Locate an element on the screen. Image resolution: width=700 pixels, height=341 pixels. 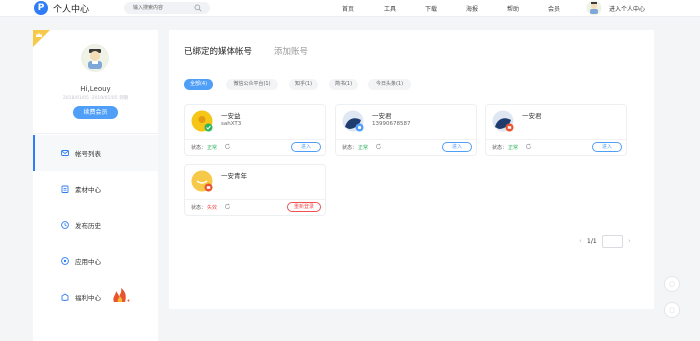
search-icon is located at coordinates (198, 8).